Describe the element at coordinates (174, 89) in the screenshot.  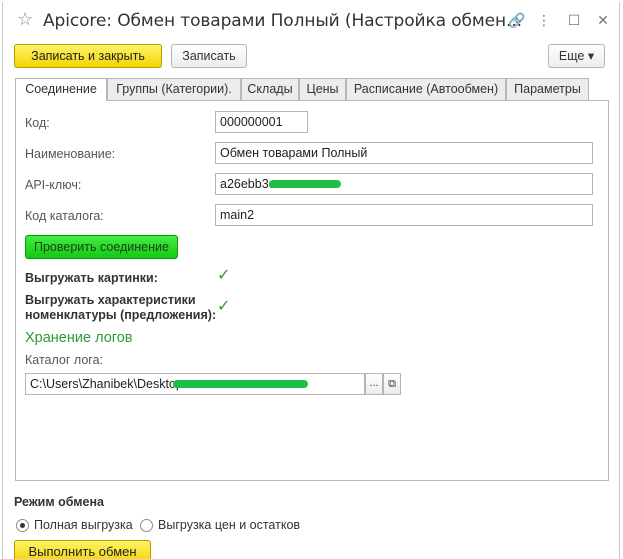
I see `tab-groups: Группы (Категории).` at that location.